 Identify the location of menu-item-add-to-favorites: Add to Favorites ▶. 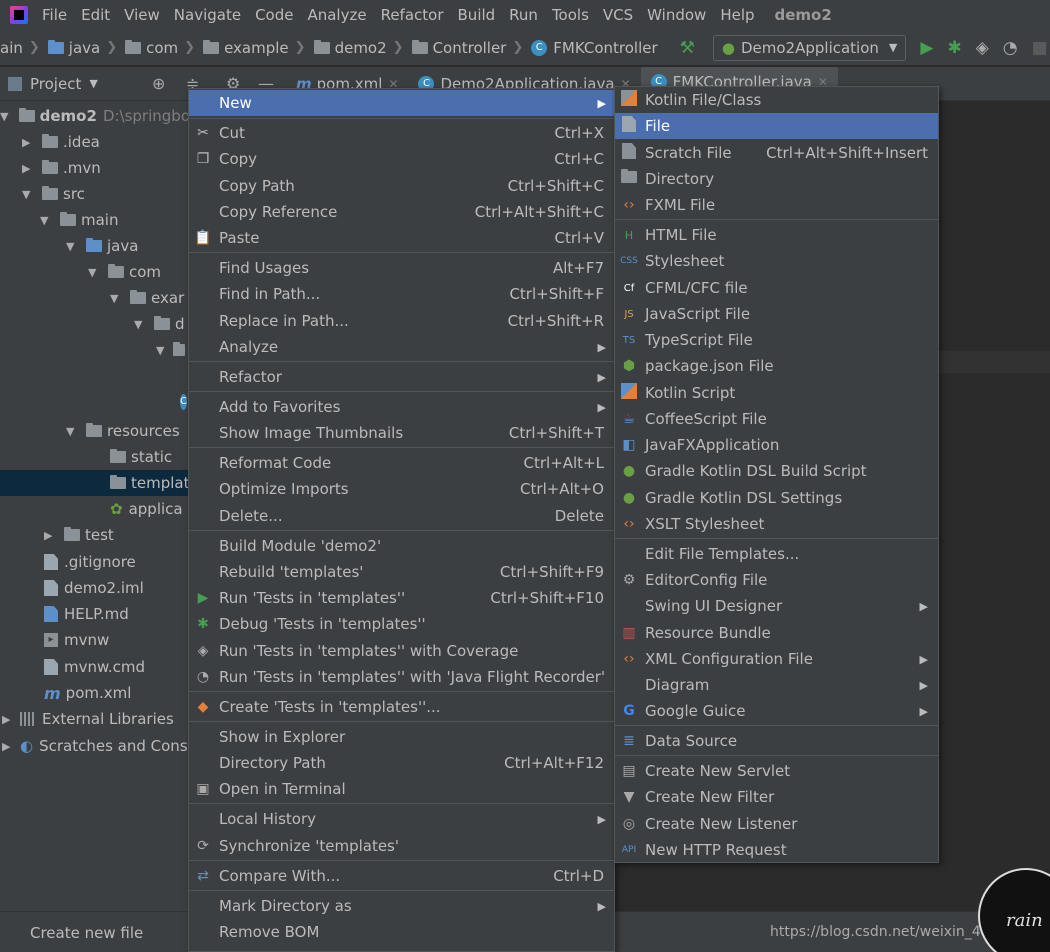
(401, 407).